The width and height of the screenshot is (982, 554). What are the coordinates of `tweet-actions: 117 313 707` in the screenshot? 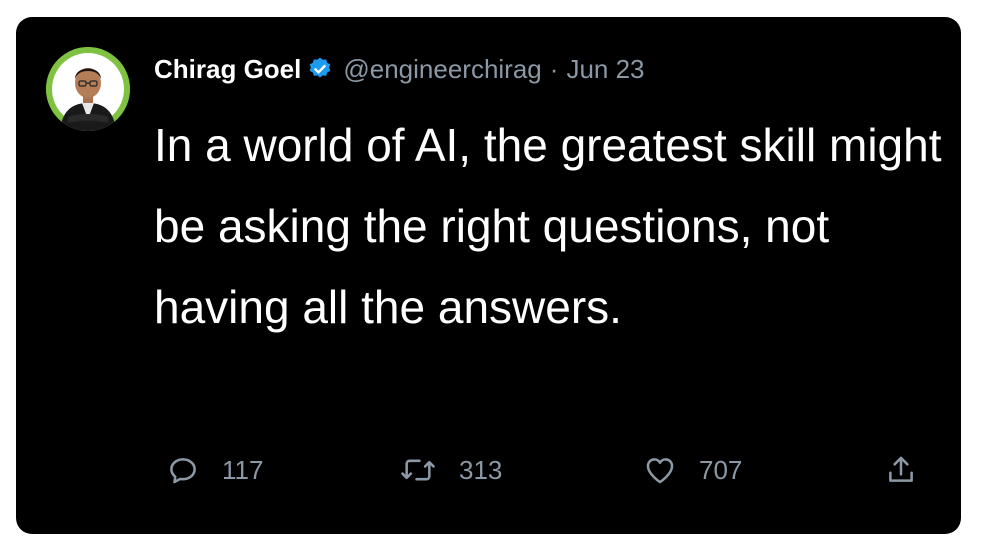 It's located at (488, 470).